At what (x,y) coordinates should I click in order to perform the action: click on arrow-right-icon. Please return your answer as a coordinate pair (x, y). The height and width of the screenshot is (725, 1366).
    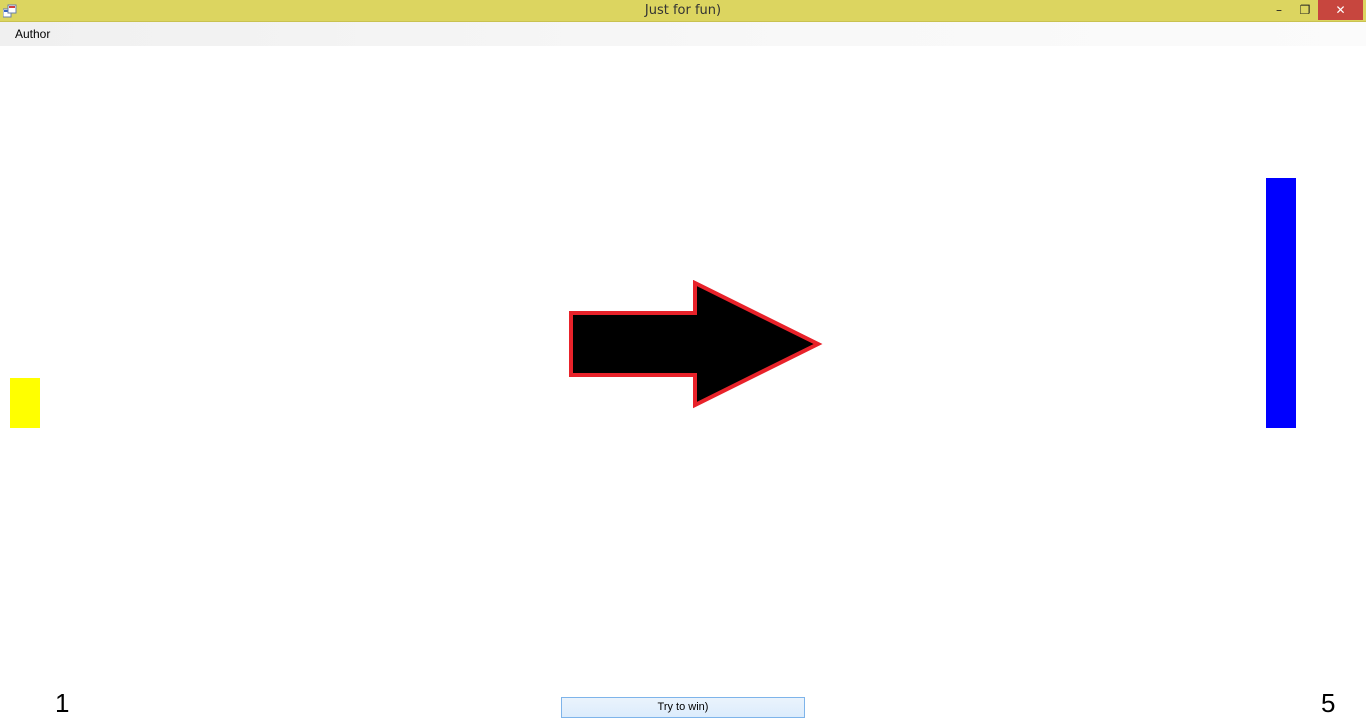
    Looking at the image, I should click on (696, 344).